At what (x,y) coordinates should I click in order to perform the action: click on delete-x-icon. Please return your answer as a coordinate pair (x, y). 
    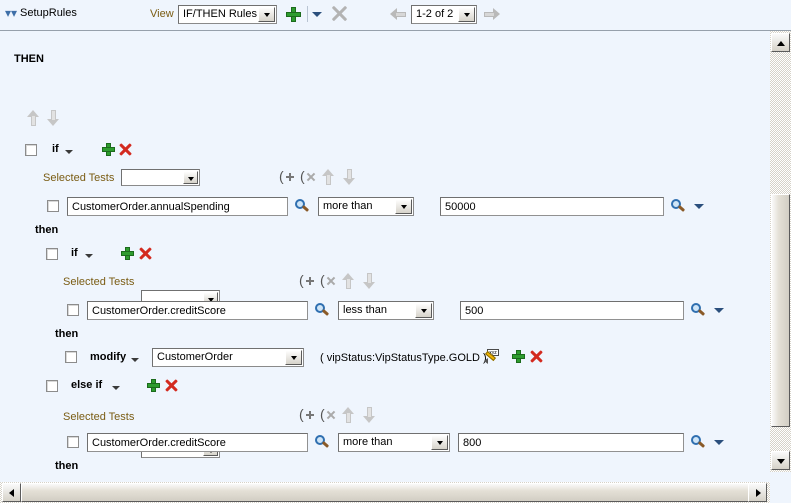
    Looking at the image, I should click on (125, 149).